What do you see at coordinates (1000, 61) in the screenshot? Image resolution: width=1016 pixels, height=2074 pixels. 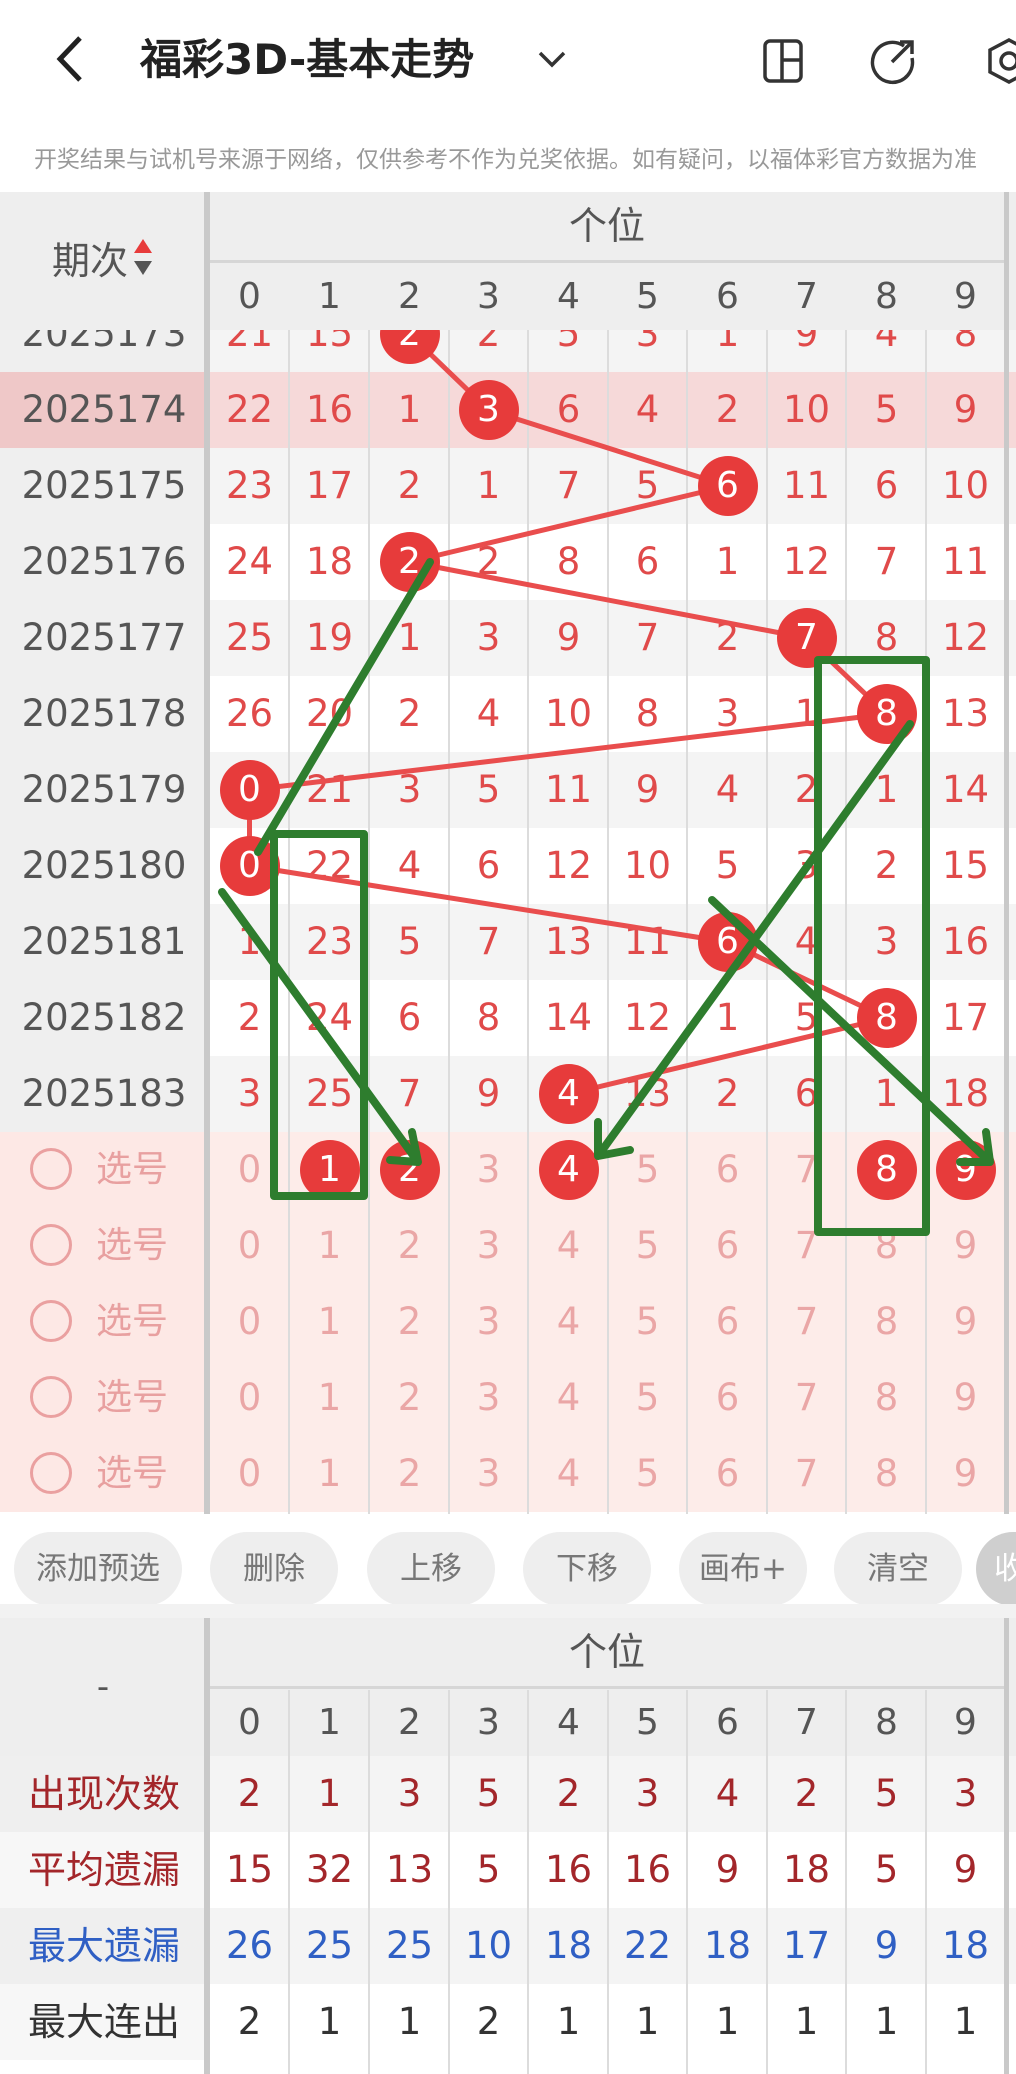 I see `settings-icon` at bounding box center [1000, 61].